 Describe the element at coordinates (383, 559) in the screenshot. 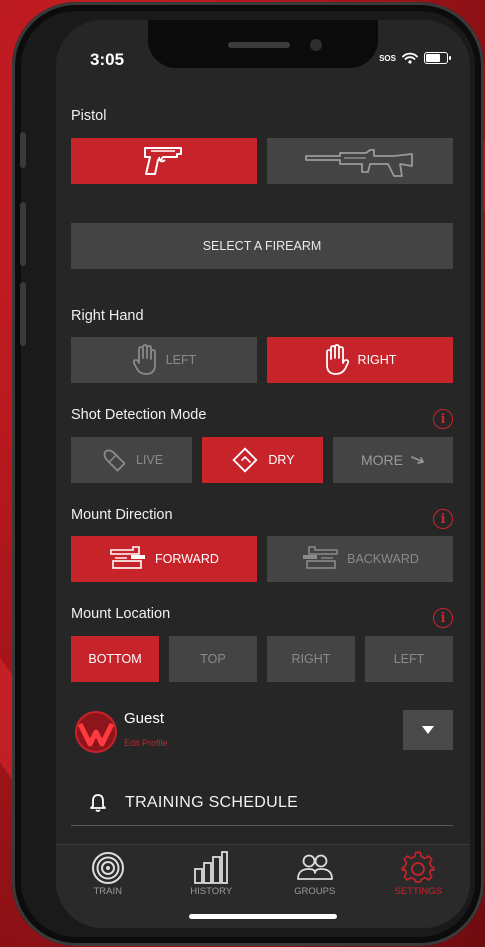

I see `mount-backward-label: BACKWARD` at that location.